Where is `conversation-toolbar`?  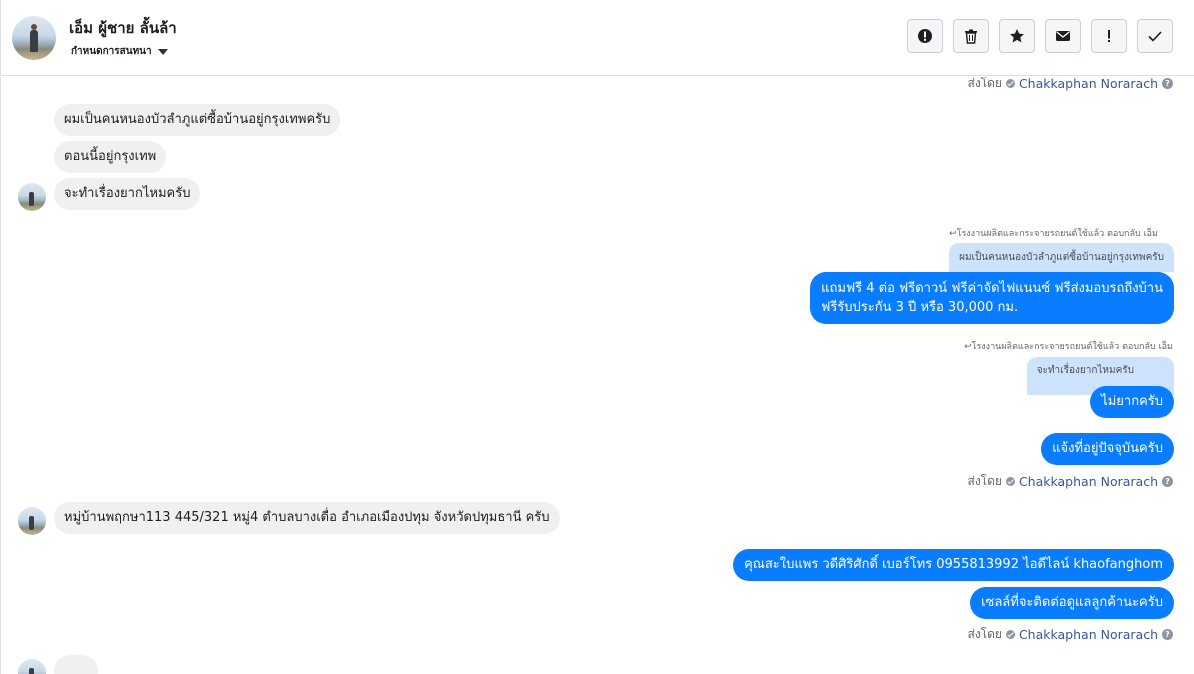 conversation-toolbar is located at coordinates (1040, 36).